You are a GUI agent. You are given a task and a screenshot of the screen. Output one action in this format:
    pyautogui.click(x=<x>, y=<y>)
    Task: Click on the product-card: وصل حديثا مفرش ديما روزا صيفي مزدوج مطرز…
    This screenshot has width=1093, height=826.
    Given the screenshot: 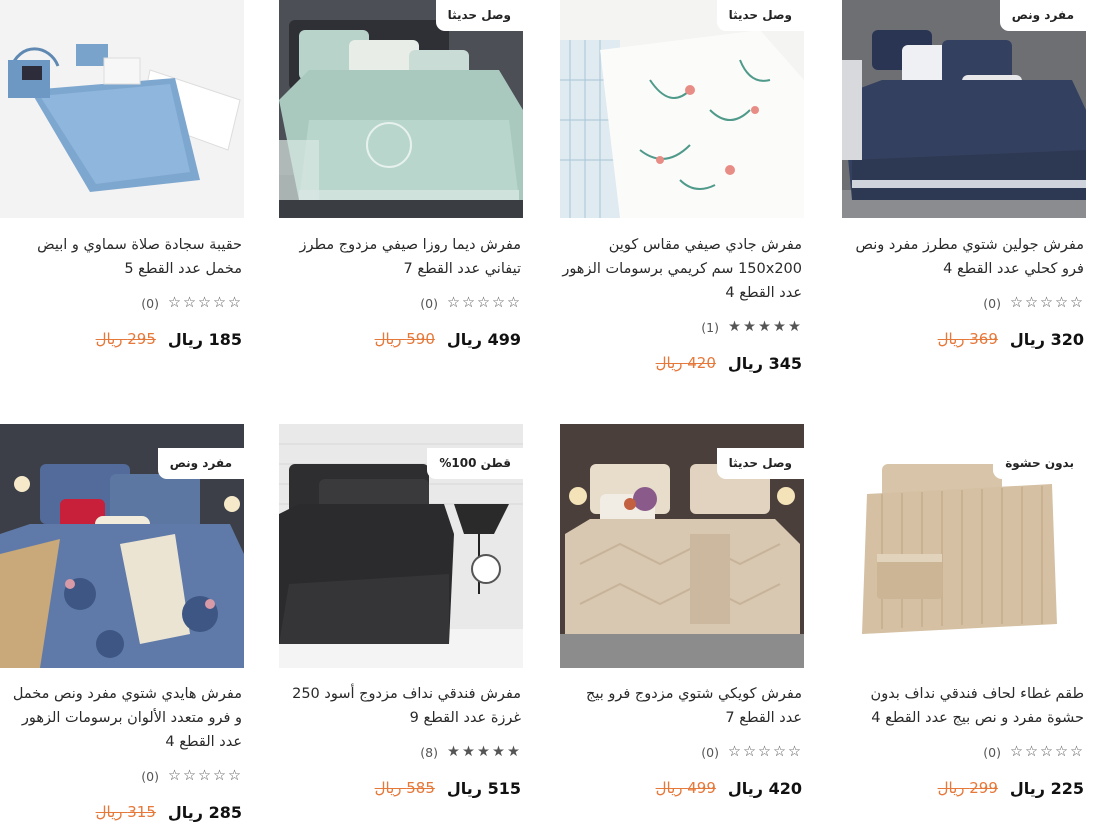 What is the action you would take?
    pyautogui.click(x=401, y=180)
    